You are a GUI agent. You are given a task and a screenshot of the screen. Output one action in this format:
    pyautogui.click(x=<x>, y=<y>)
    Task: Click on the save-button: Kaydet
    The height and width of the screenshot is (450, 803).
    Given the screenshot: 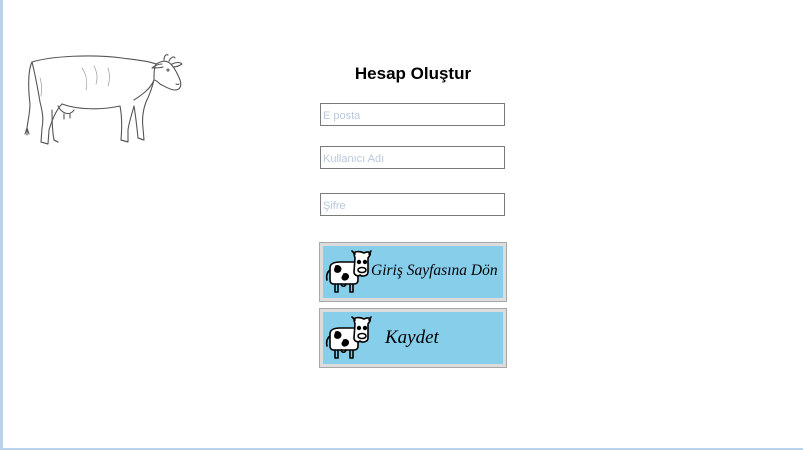 What is the action you would take?
    pyautogui.click(x=413, y=338)
    